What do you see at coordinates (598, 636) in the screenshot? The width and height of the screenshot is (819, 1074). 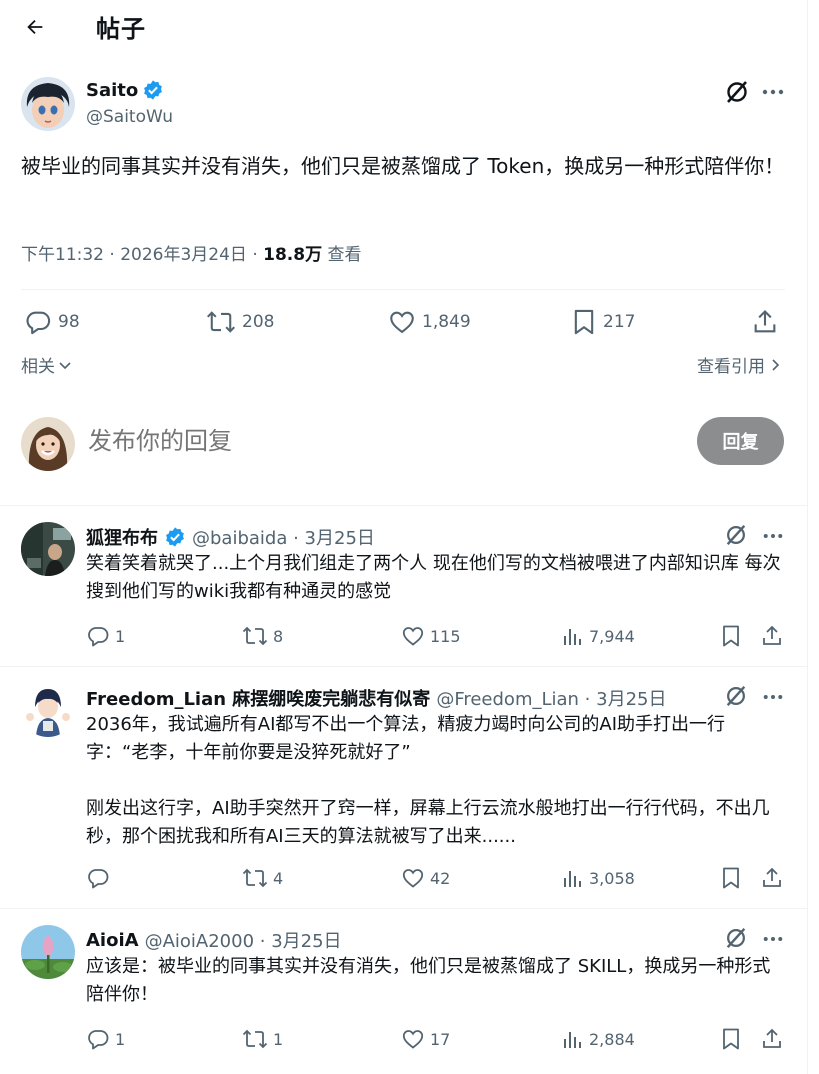 I see `views-button: 7,944` at bounding box center [598, 636].